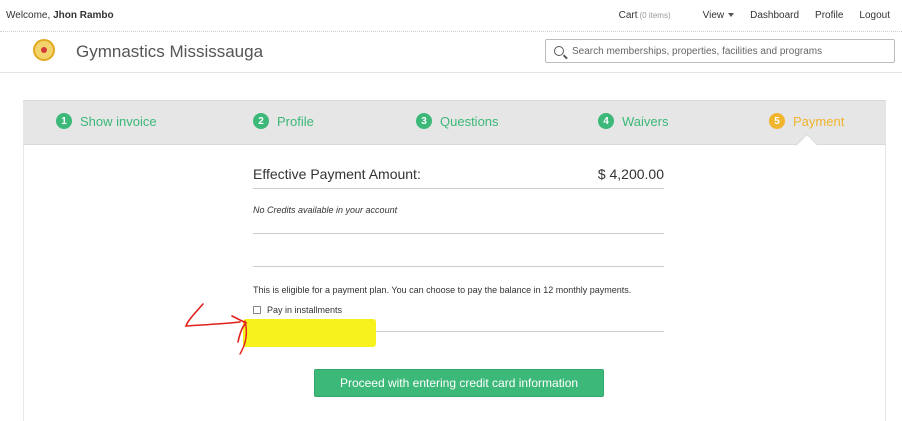 The width and height of the screenshot is (902, 421). I want to click on chevron-down-icon, so click(731, 15).